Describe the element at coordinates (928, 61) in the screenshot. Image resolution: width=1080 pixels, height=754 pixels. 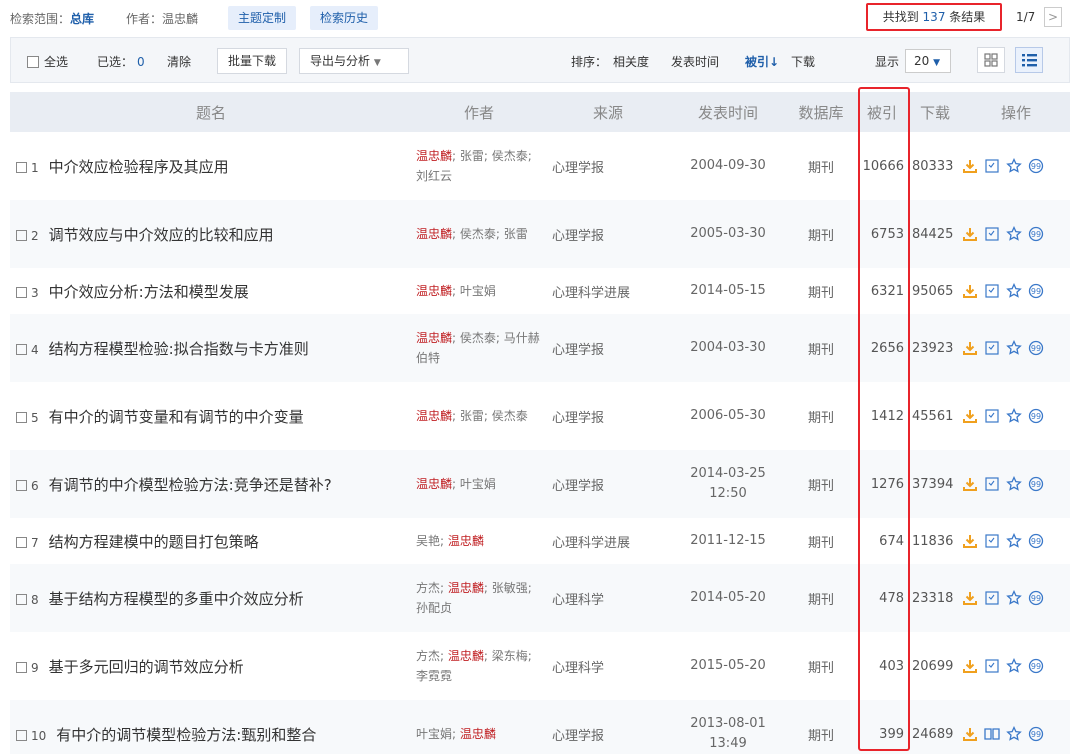
I see `page-size-select: 20 ▼` at that location.